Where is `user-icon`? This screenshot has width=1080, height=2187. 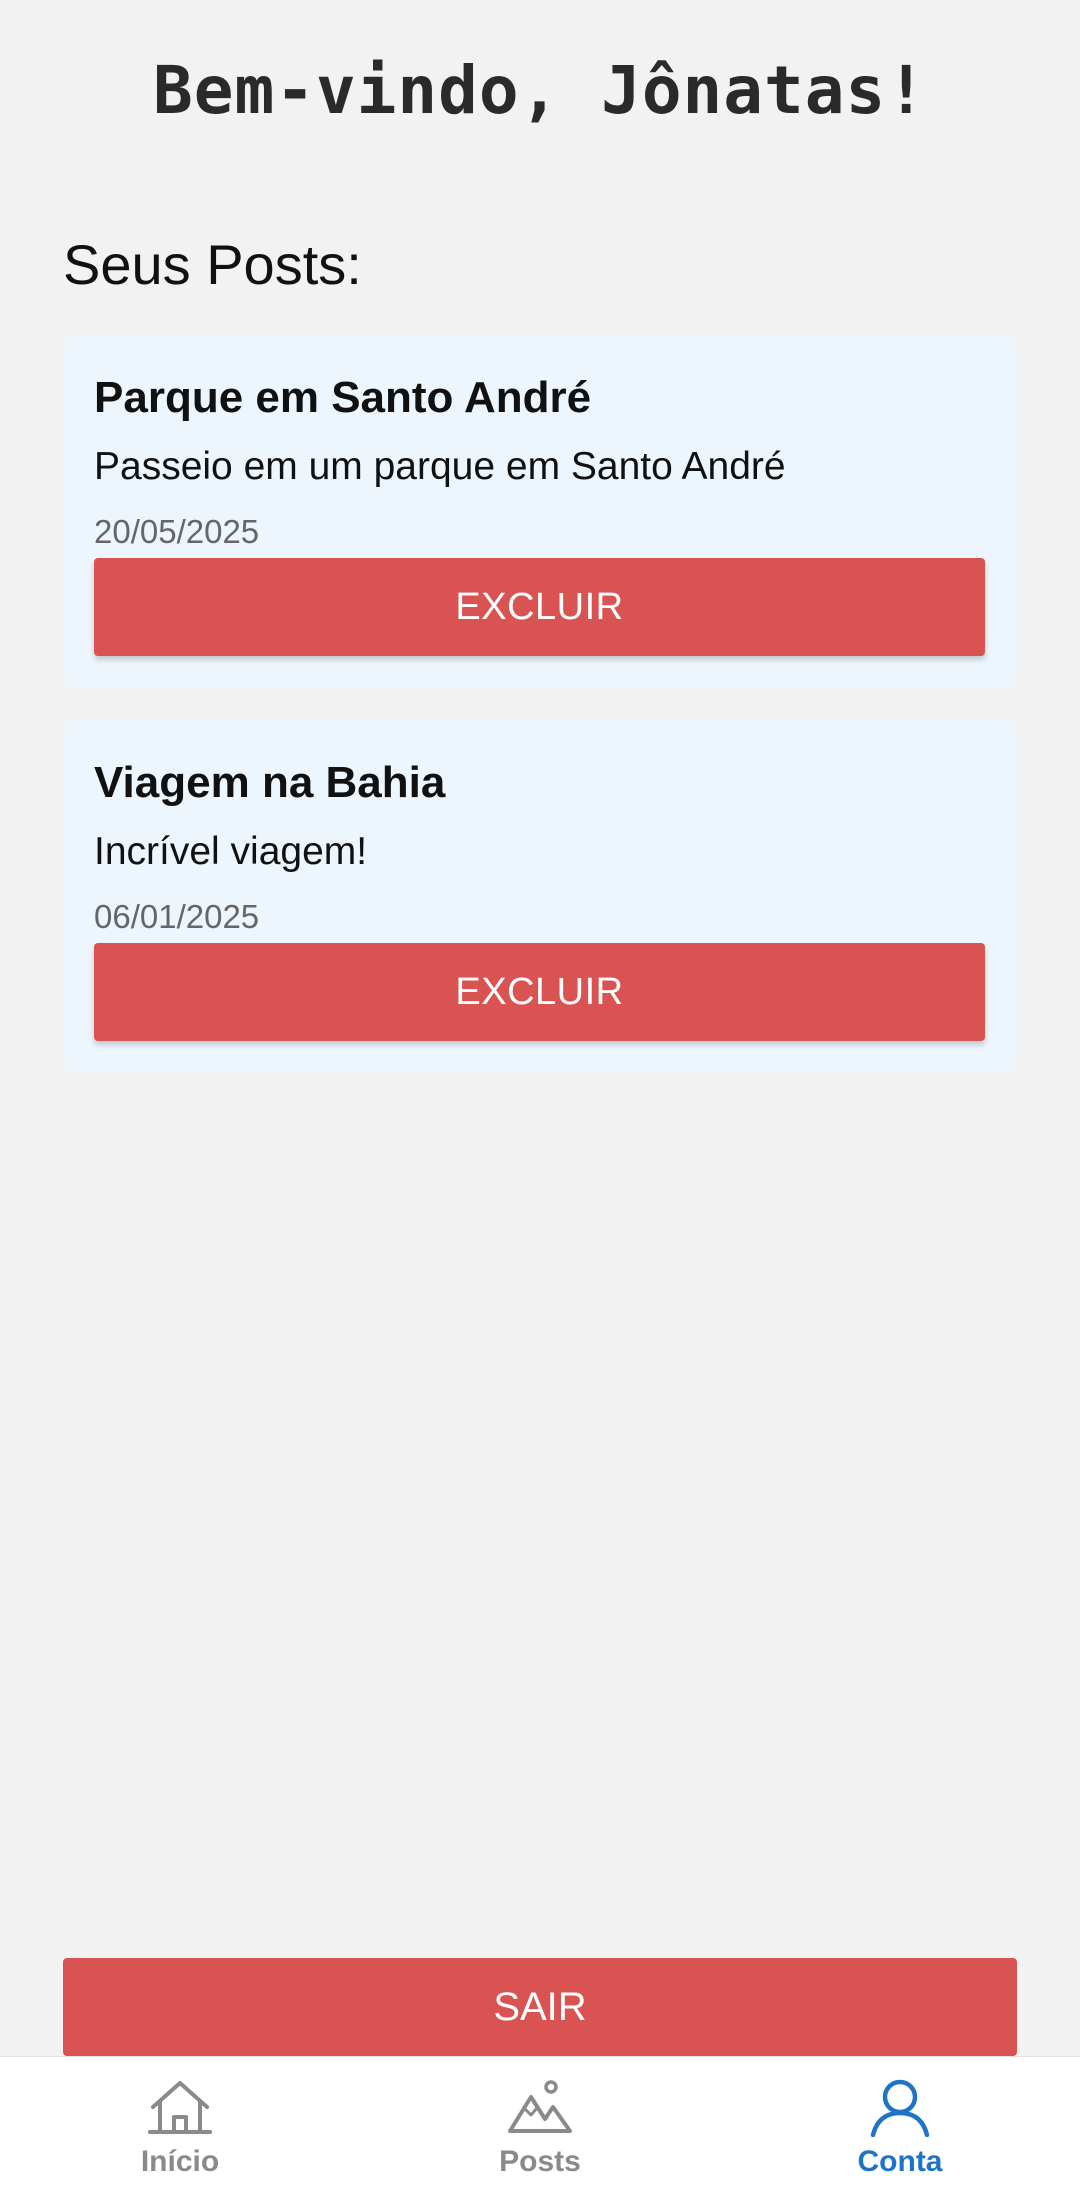 user-icon is located at coordinates (900, 2108).